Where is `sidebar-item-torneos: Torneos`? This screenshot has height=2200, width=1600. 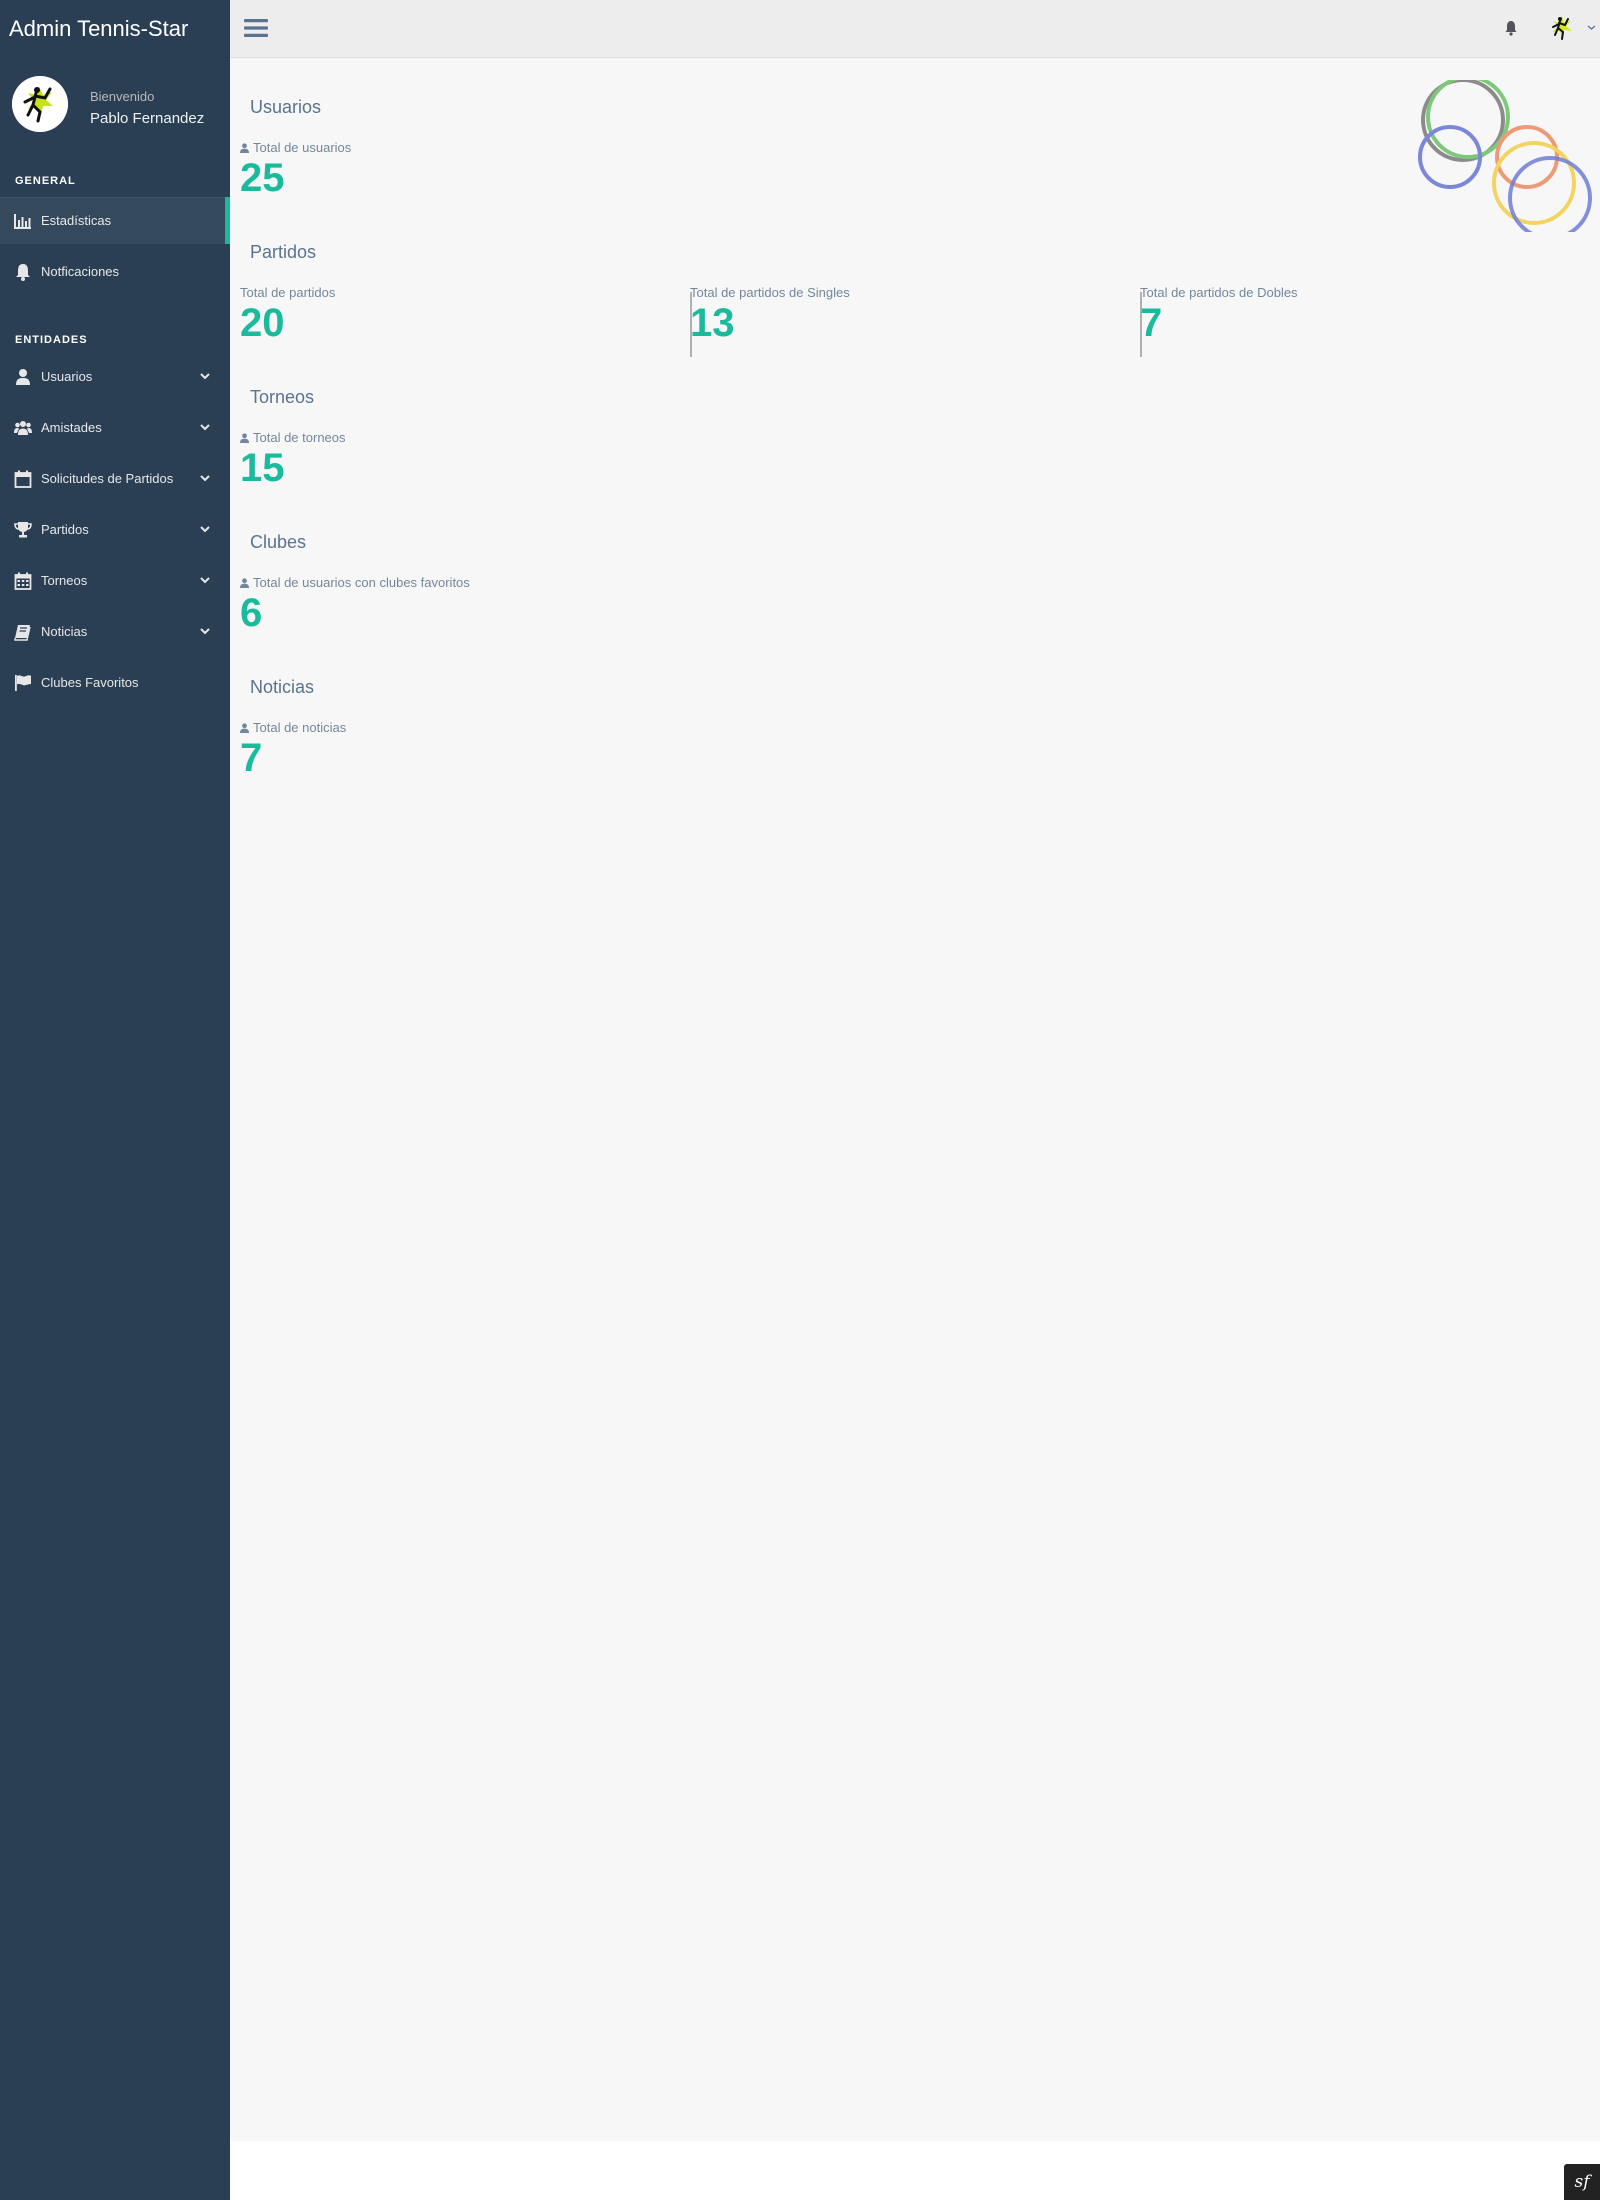 sidebar-item-torneos: Torneos is located at coordinates (115, 580).